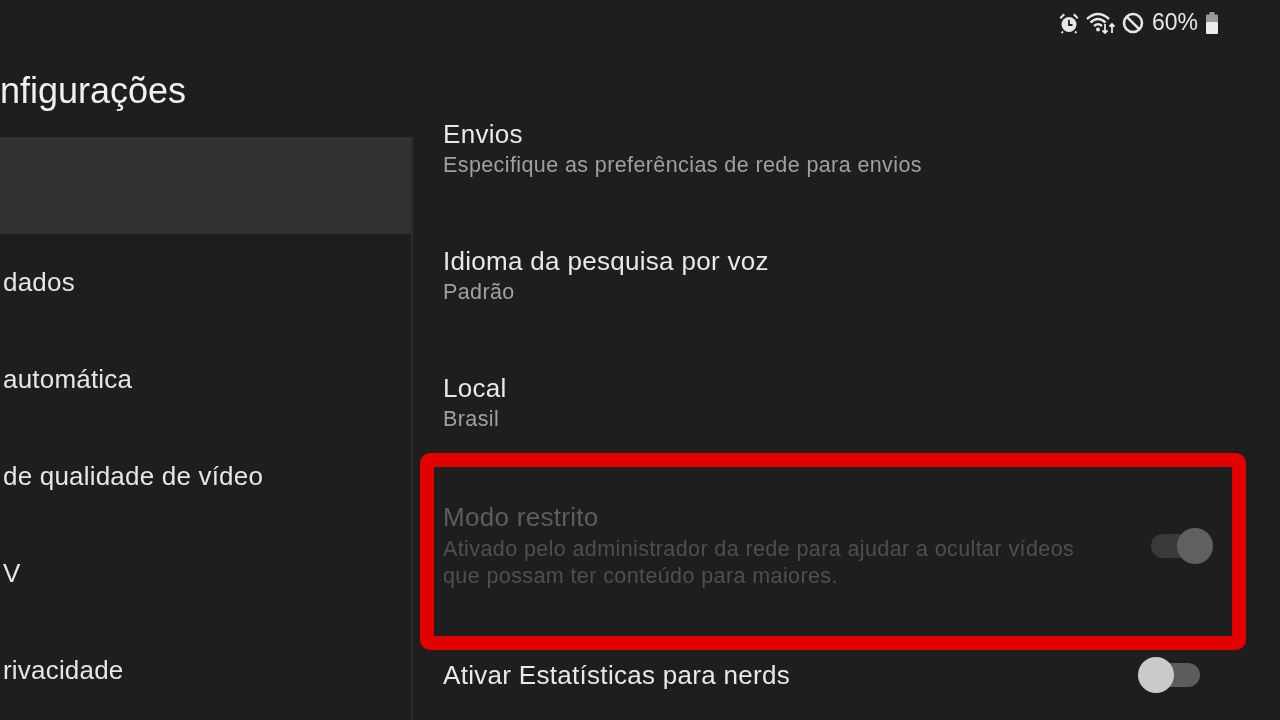  What do you see at coordinates (205, 573) in the screenshot?
I see `sidebar-item: V` at bounding box center [205, 573].